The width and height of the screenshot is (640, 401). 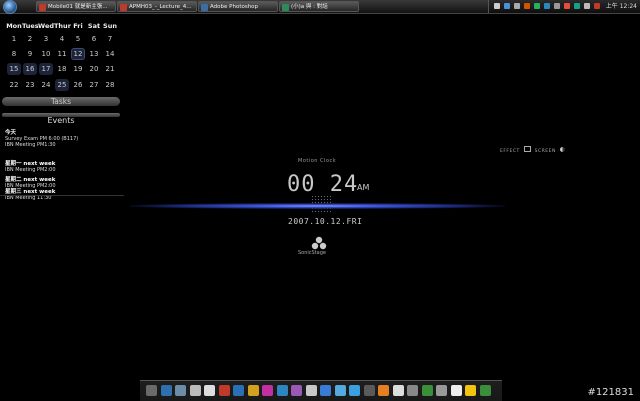 I want to click on usb-icon, so click(x=557, y=6).